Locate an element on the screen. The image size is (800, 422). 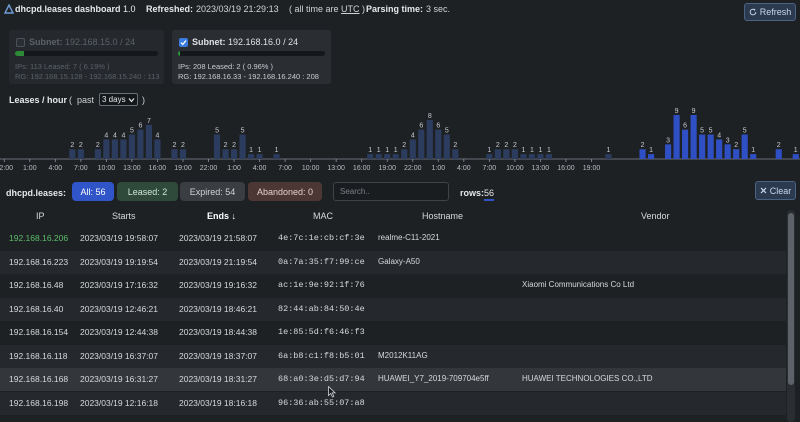
histogram-paren-open: ( is located at coordinates (70, 100).